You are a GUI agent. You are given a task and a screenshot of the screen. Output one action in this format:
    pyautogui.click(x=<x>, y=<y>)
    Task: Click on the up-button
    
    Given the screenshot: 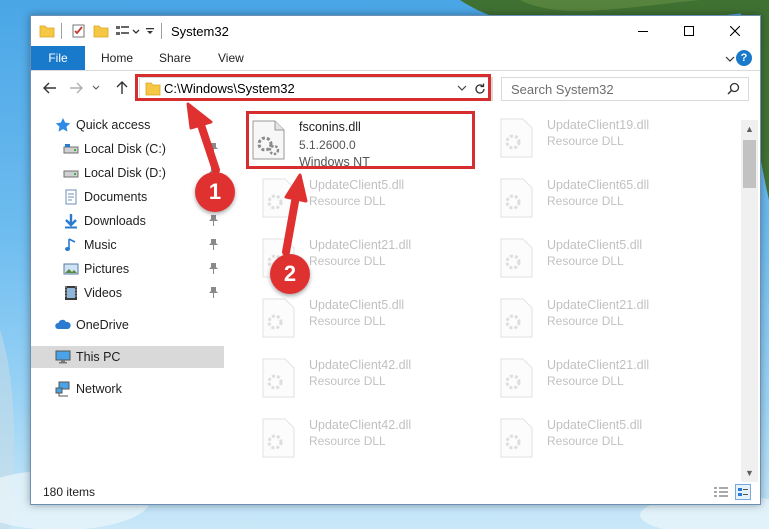 What is the action you would take?
    pyautogui.click(x=122, y=88)
    